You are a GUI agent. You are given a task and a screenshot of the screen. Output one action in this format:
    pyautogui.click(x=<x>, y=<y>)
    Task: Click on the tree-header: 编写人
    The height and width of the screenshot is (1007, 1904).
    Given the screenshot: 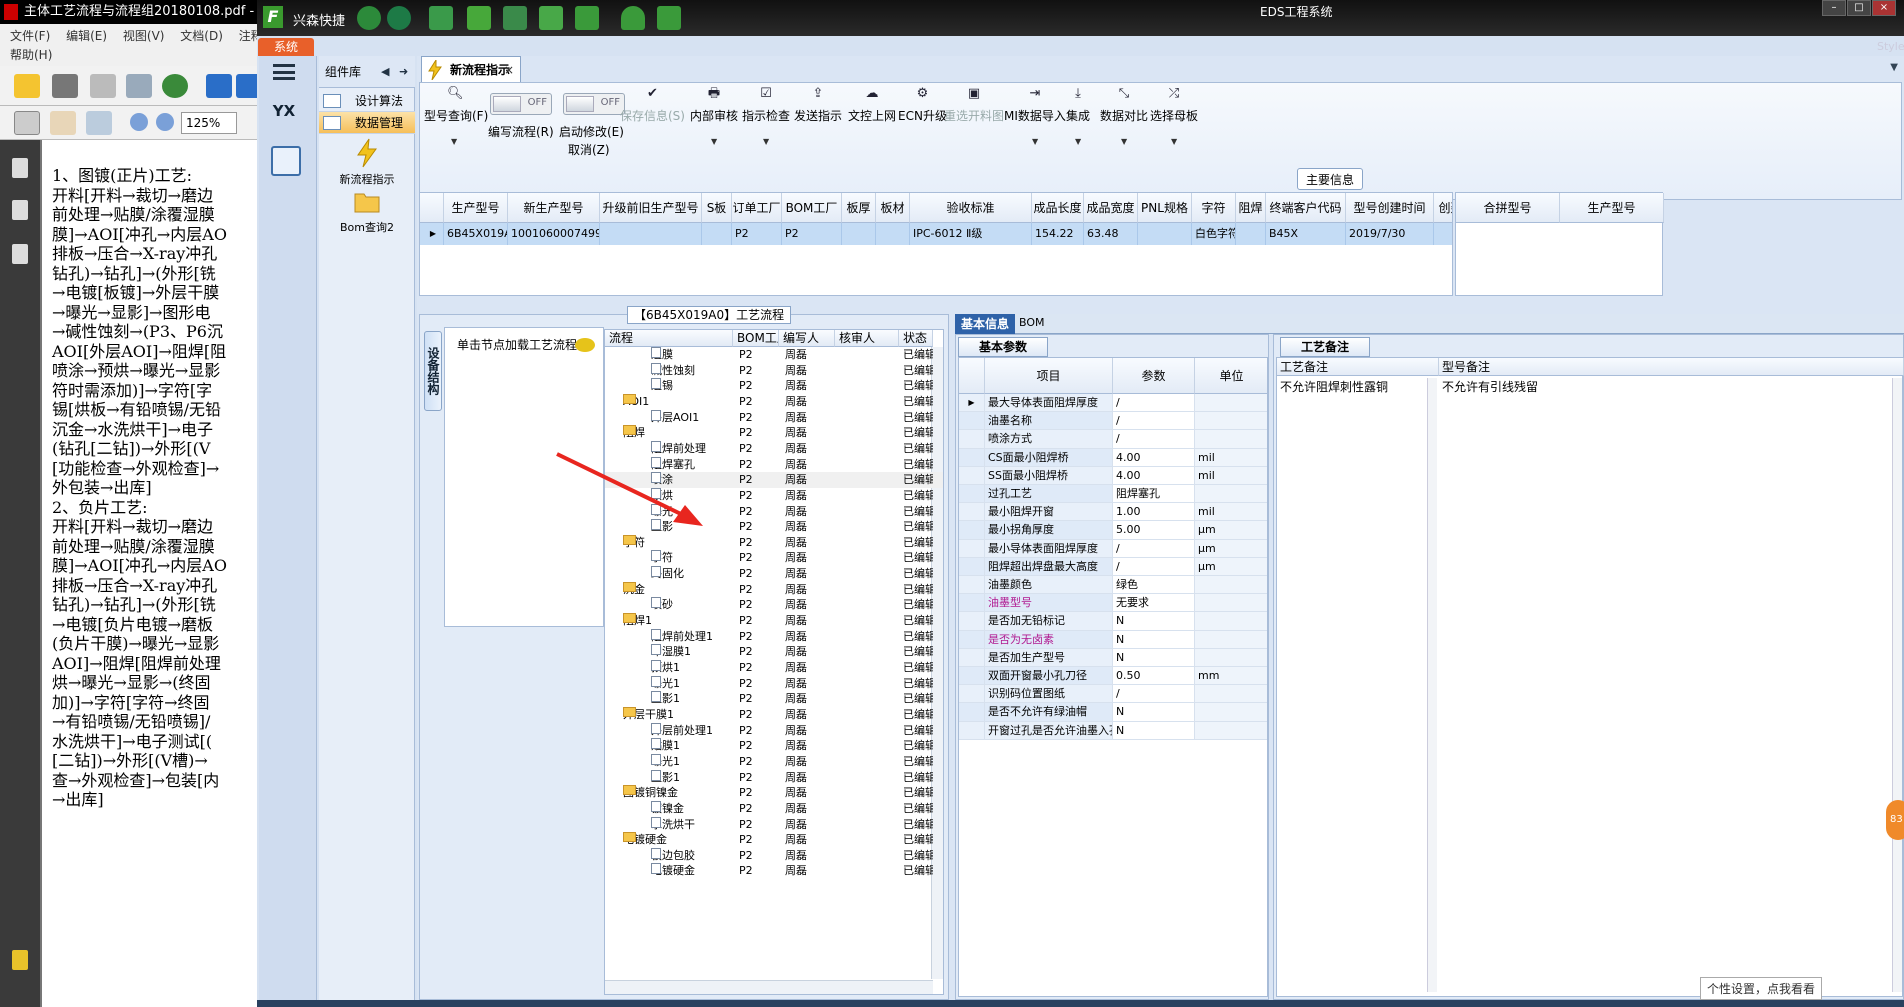 What is the action you would take?
    pyautogui.click(x=807, y=338)
    